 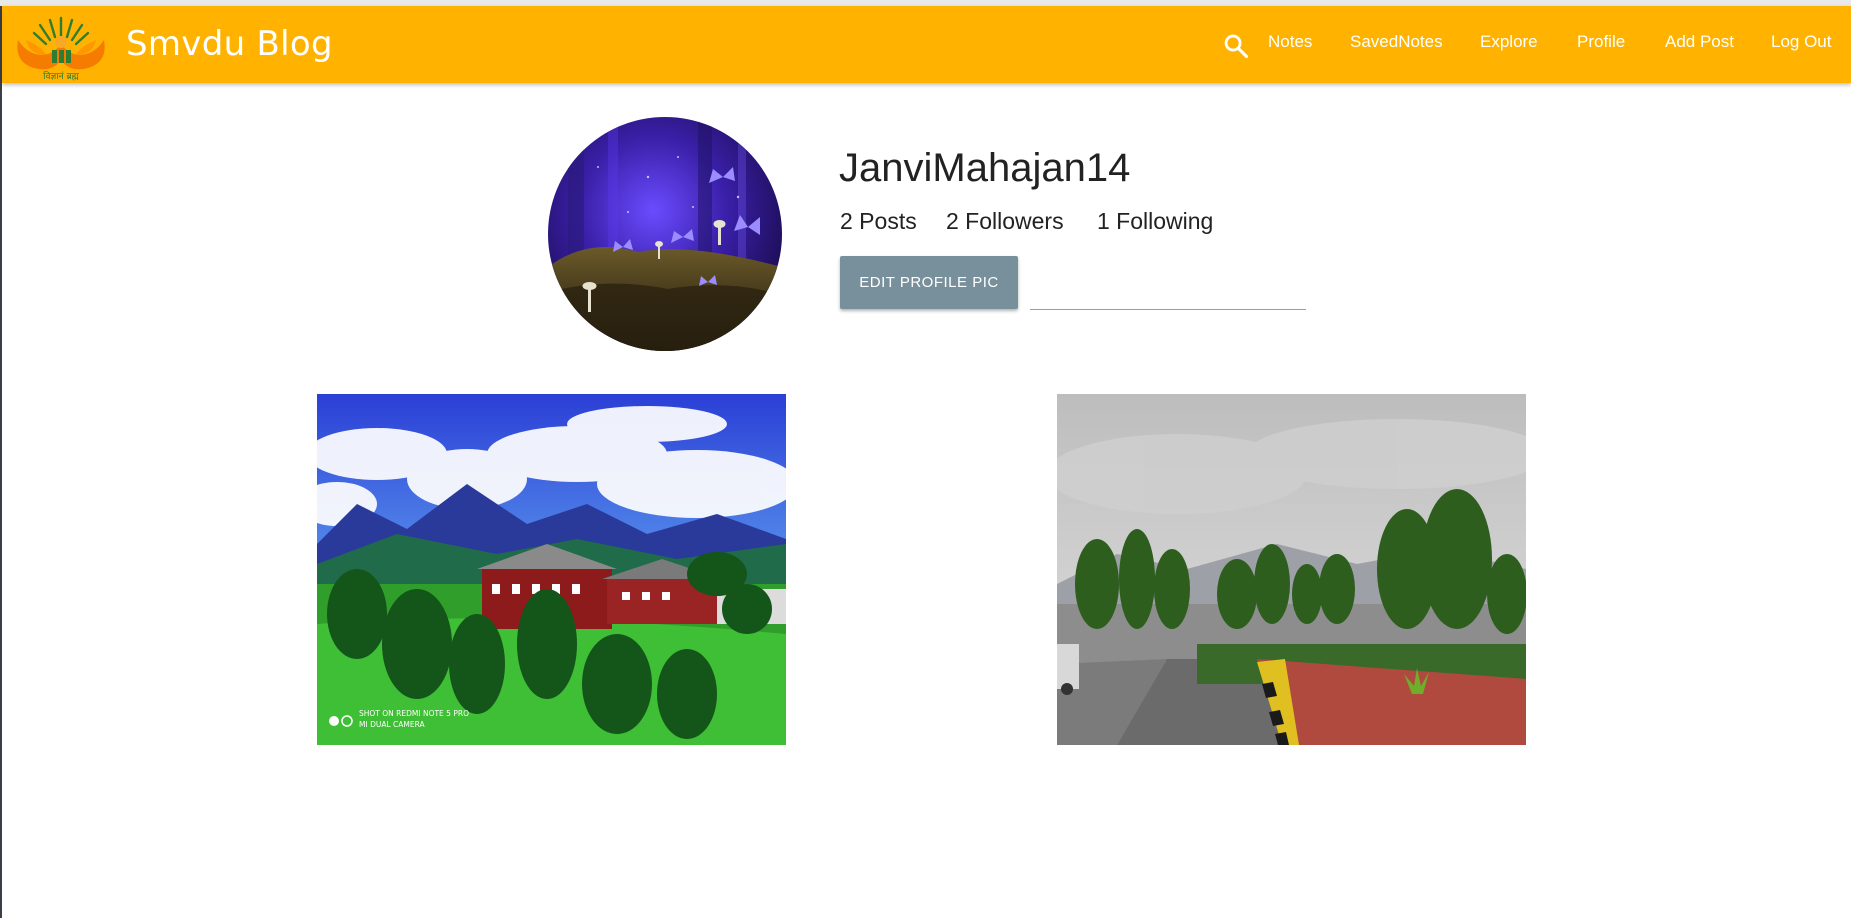 What do you see at coordinates (1, 462) in the screenshot?
I see `window-left-edge` at bounding box center [1, 462].